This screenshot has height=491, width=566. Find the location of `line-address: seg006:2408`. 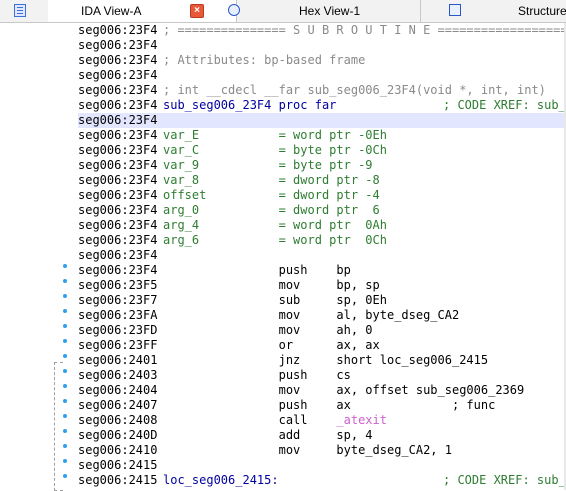

line-address: seg006:2408 is located at coordinates (118, 420).